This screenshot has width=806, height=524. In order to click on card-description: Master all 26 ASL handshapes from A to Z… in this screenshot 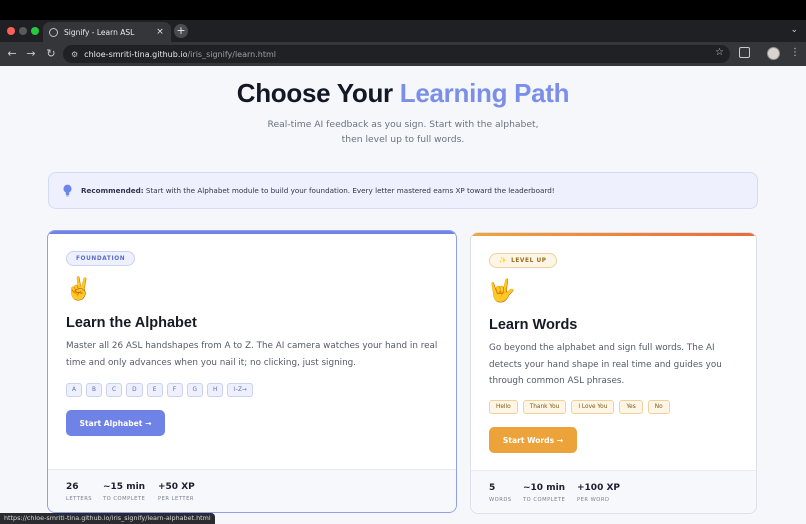, I will do `click(252, 354)`.